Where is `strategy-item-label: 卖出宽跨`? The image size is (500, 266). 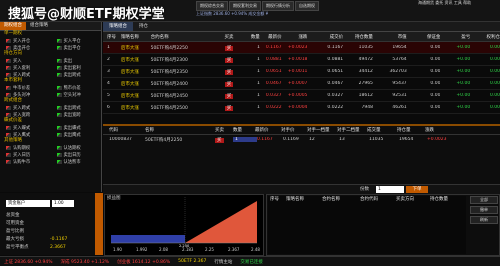
strategy-item-label: 卖出宽跨 is located at coordinates (72, 115).